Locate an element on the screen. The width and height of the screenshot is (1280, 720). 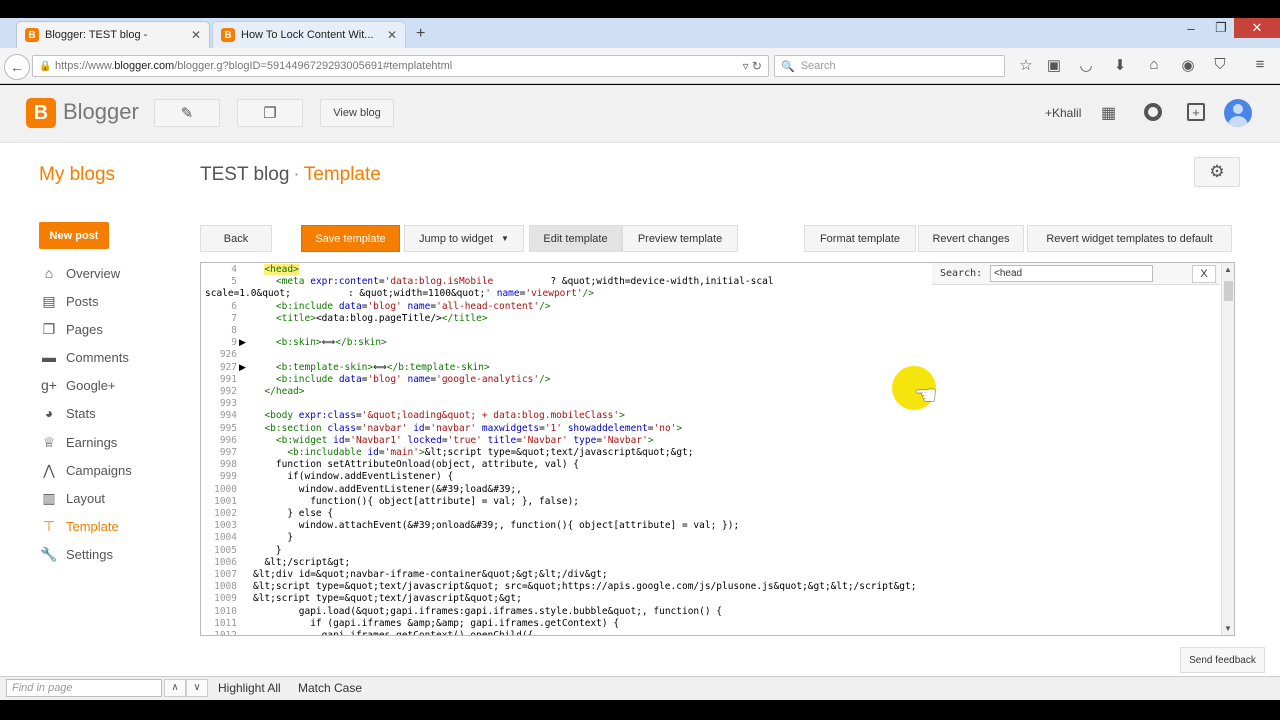
trophy-icon: ♕ is located at coordinates (49, 441).